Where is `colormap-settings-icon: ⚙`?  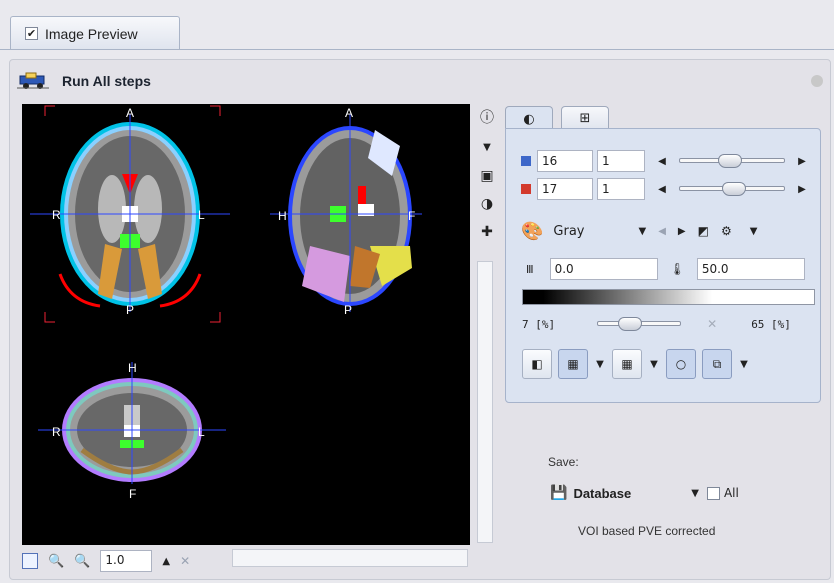 colormap-settings-icon: ⚙ is located at coordinates (726, 231).